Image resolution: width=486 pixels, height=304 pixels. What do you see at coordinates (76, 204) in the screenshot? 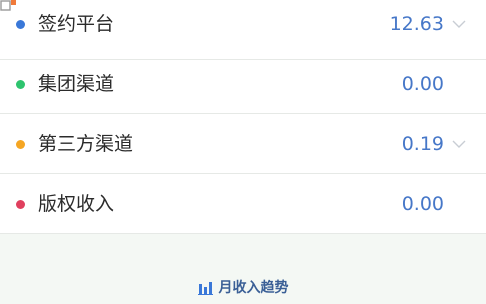
I see `row-label: 版权收入` at bounding box center [76, 204].